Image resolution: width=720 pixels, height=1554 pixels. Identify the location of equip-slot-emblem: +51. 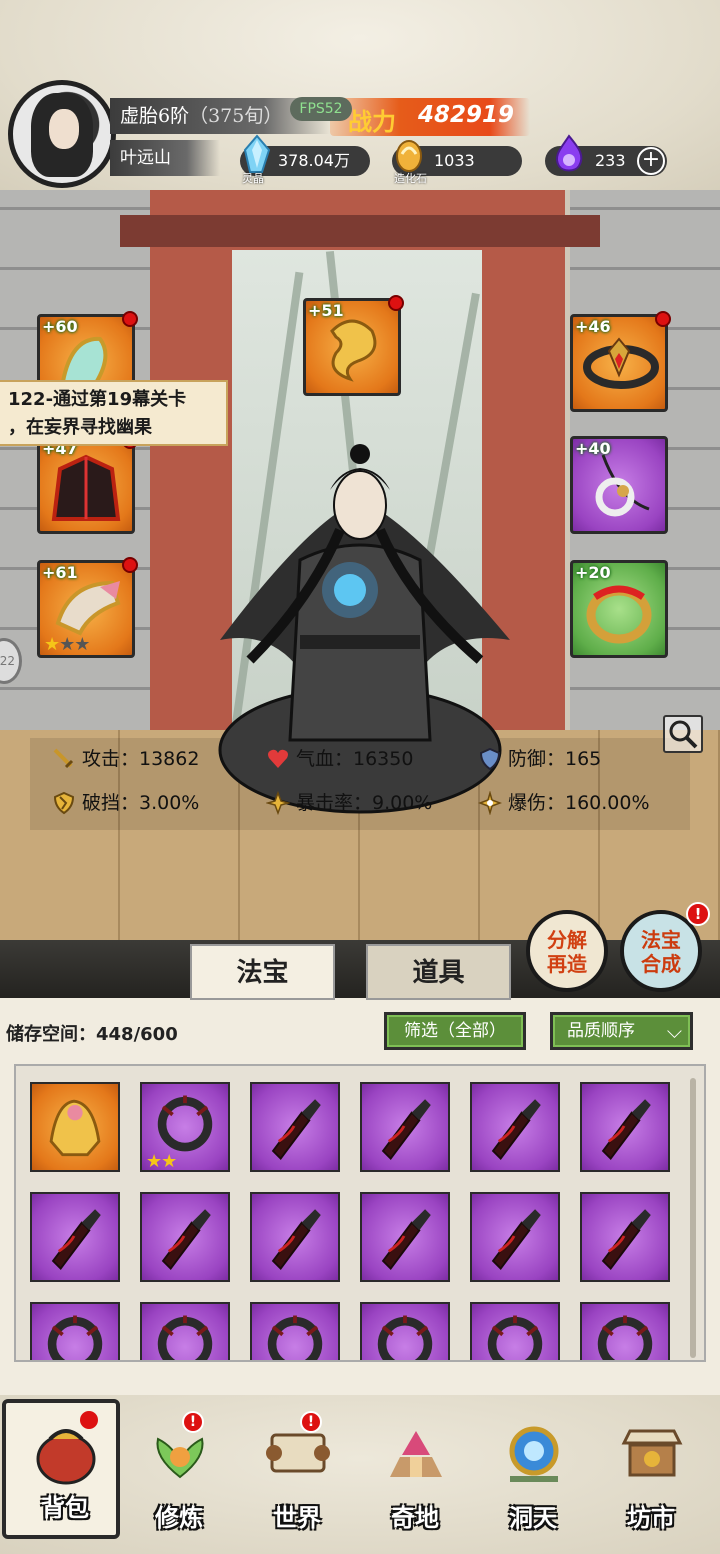
(353, 345).